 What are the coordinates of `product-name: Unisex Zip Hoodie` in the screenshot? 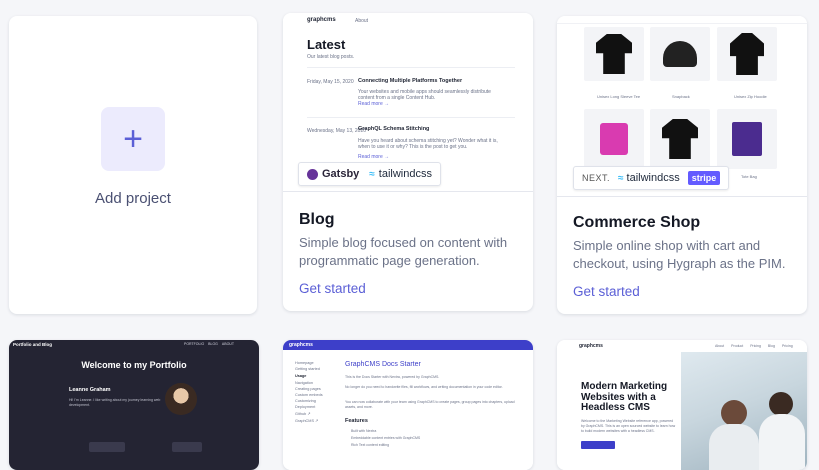 It's located at (750, 96).